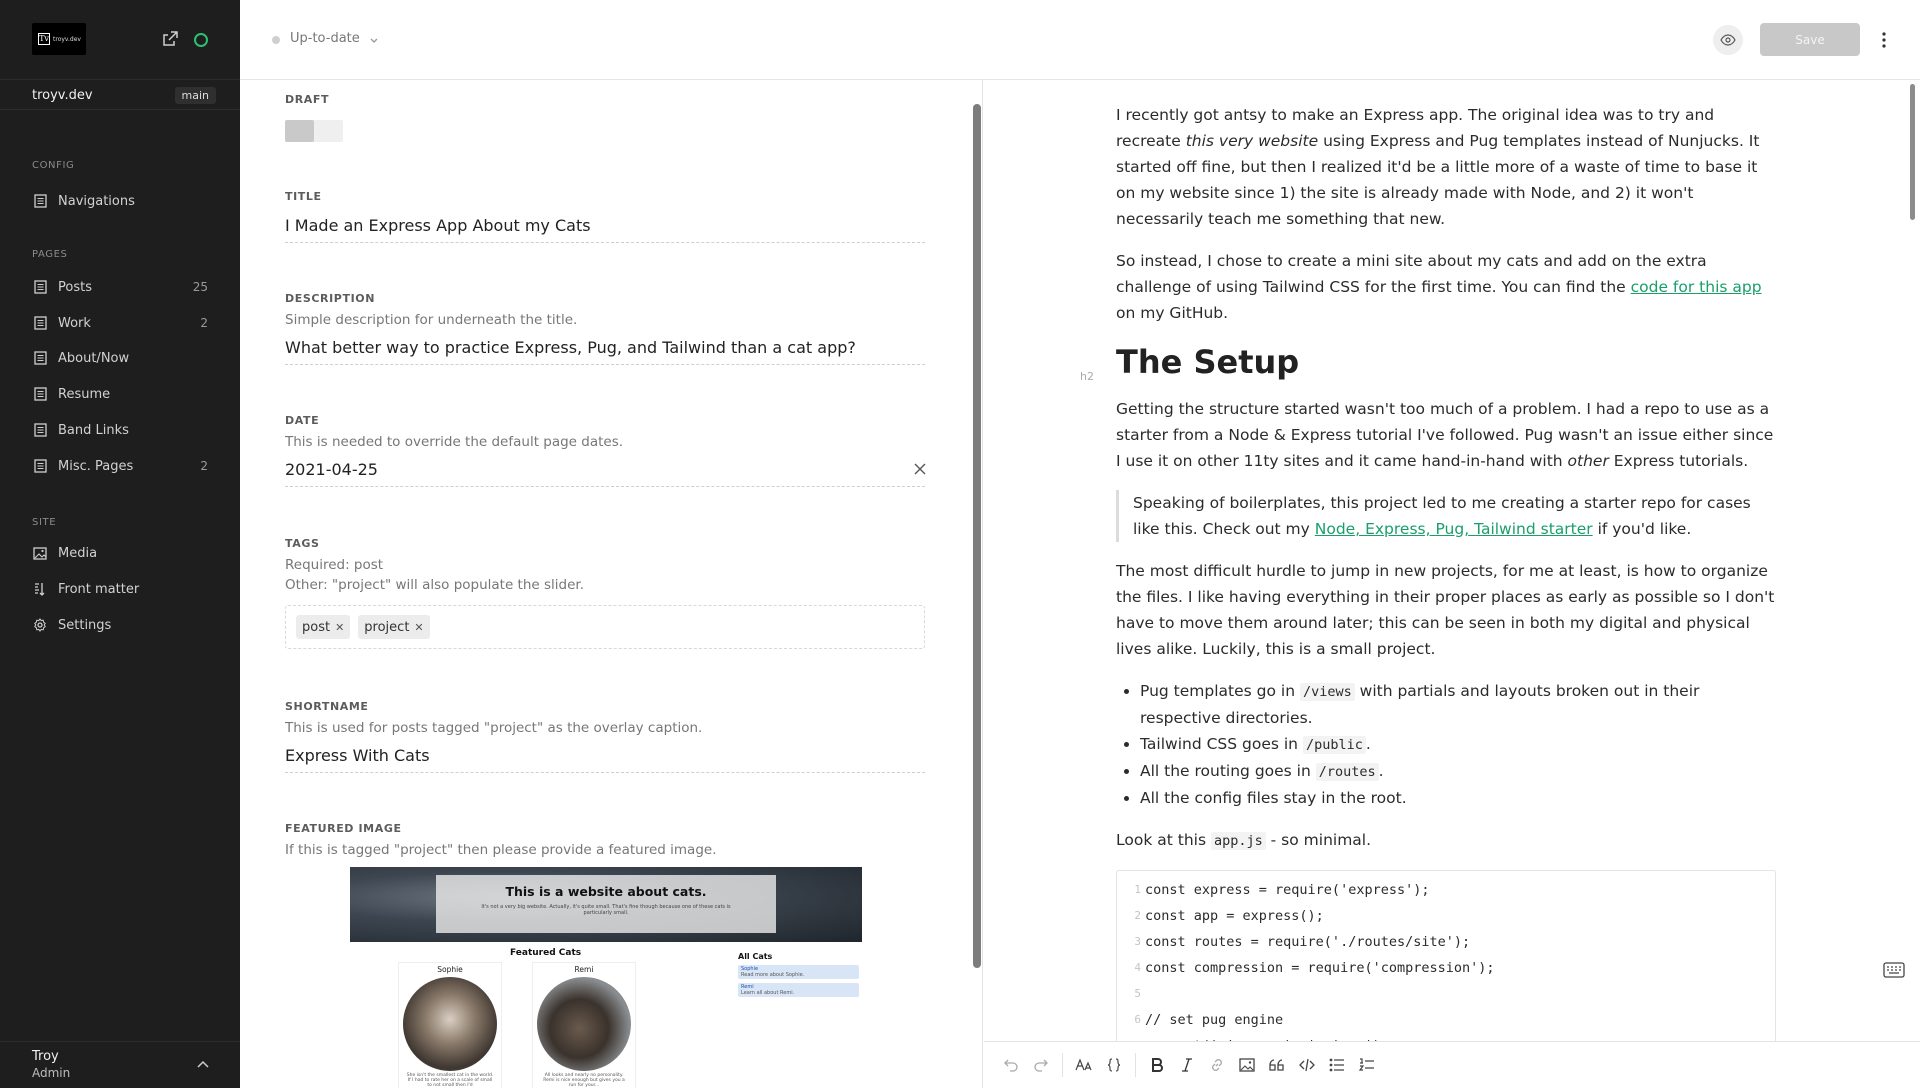  Describe the element at coordinates (1137, 993) in the screenshot. I see `code-line: 5` at that location.